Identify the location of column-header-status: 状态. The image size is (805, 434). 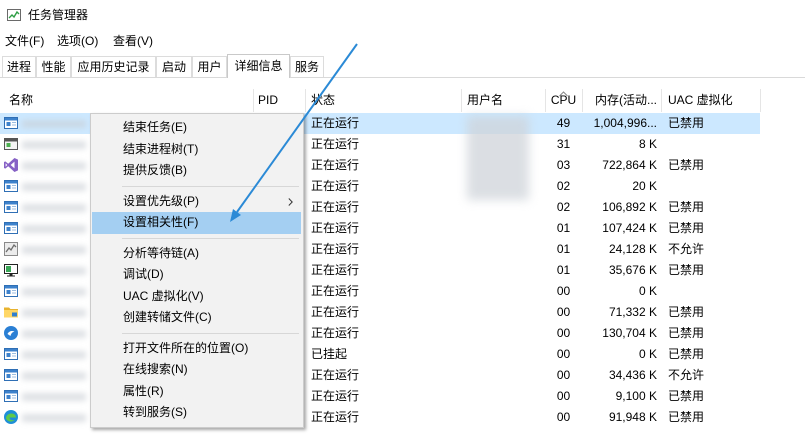
(323, 100).